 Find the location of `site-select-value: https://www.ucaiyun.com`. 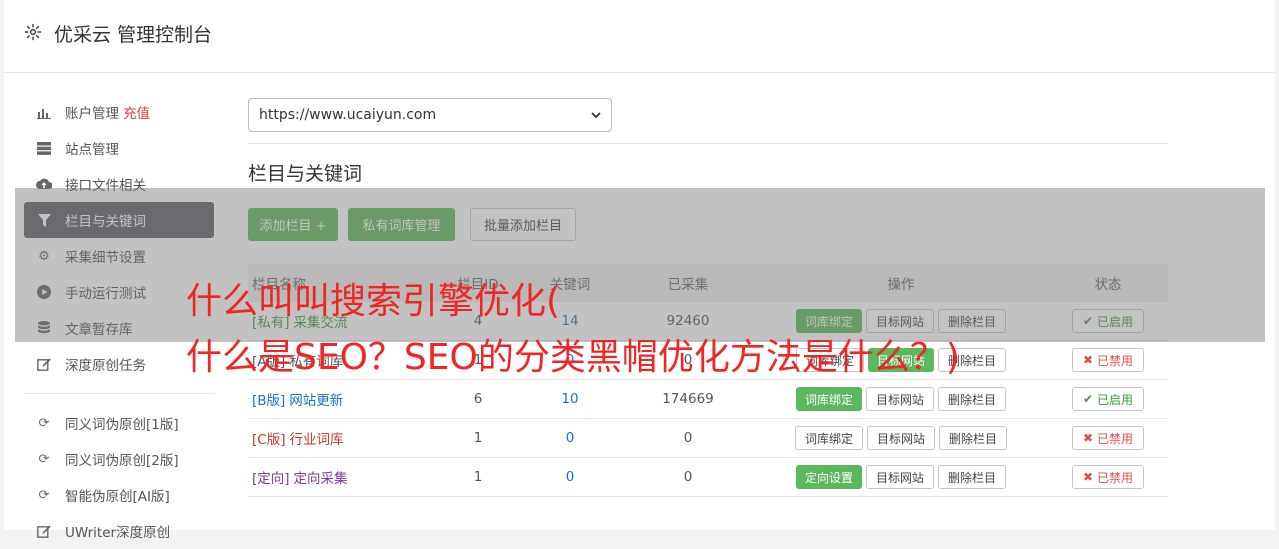

site-select-value: https://www.ucaiyun.com is located at coordinates (348, 115).